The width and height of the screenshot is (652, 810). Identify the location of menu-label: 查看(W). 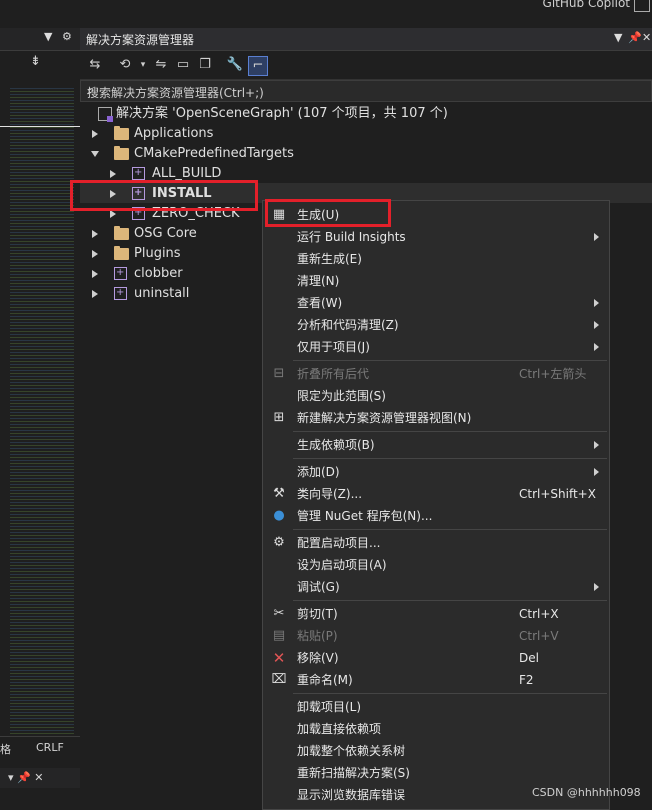
(320, 303).